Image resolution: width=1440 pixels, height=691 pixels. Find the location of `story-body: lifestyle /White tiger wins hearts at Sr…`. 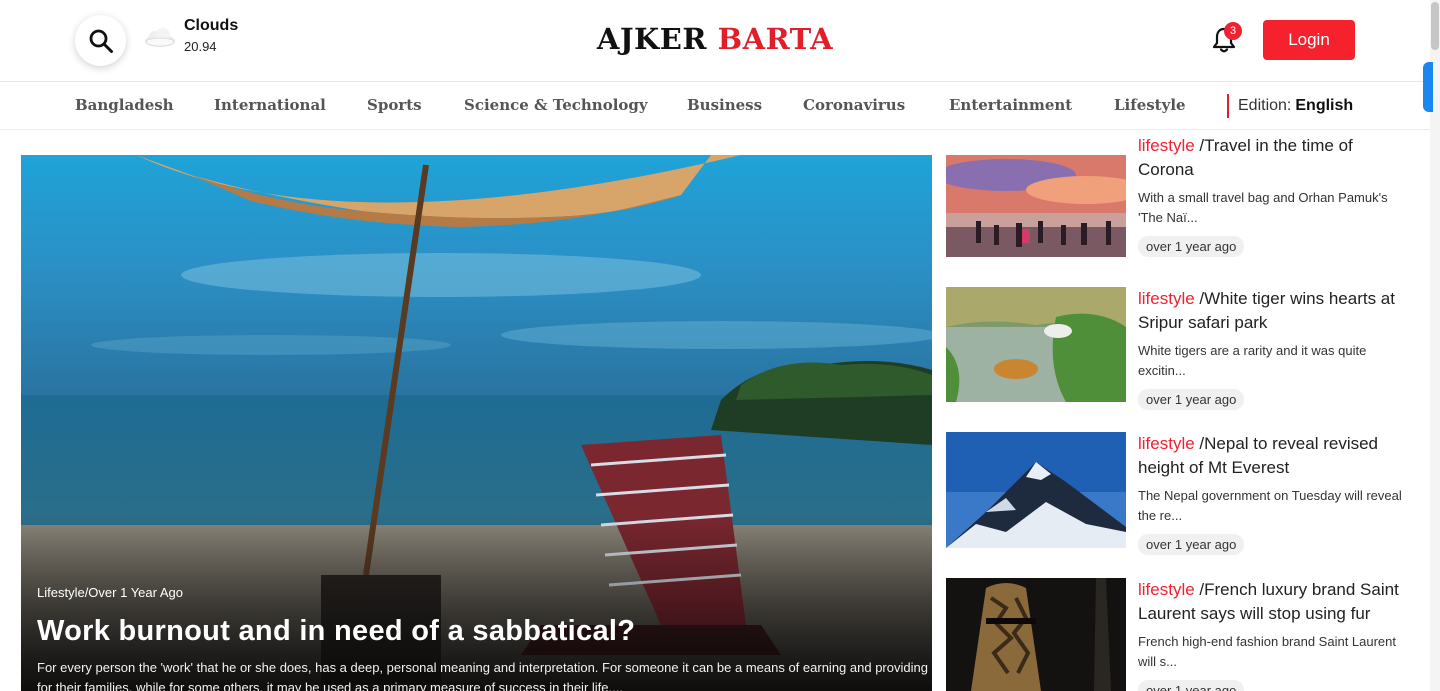

story-body: lifestyle /White tiger wins hearts at Sr… is located at coordinates (1273, 348).